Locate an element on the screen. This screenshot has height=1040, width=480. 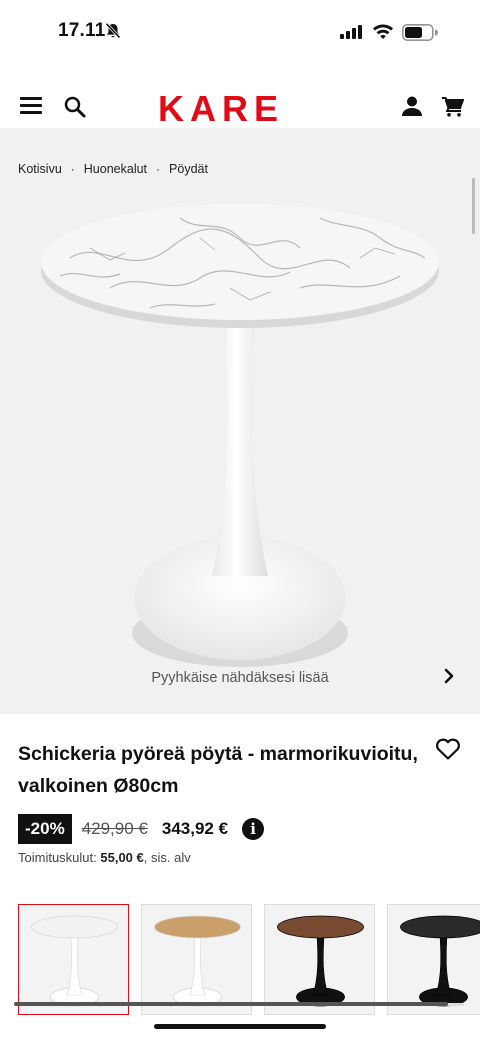
price-row: -20% 429,90 € 343,92 € i is located at coordinates (141, 829).